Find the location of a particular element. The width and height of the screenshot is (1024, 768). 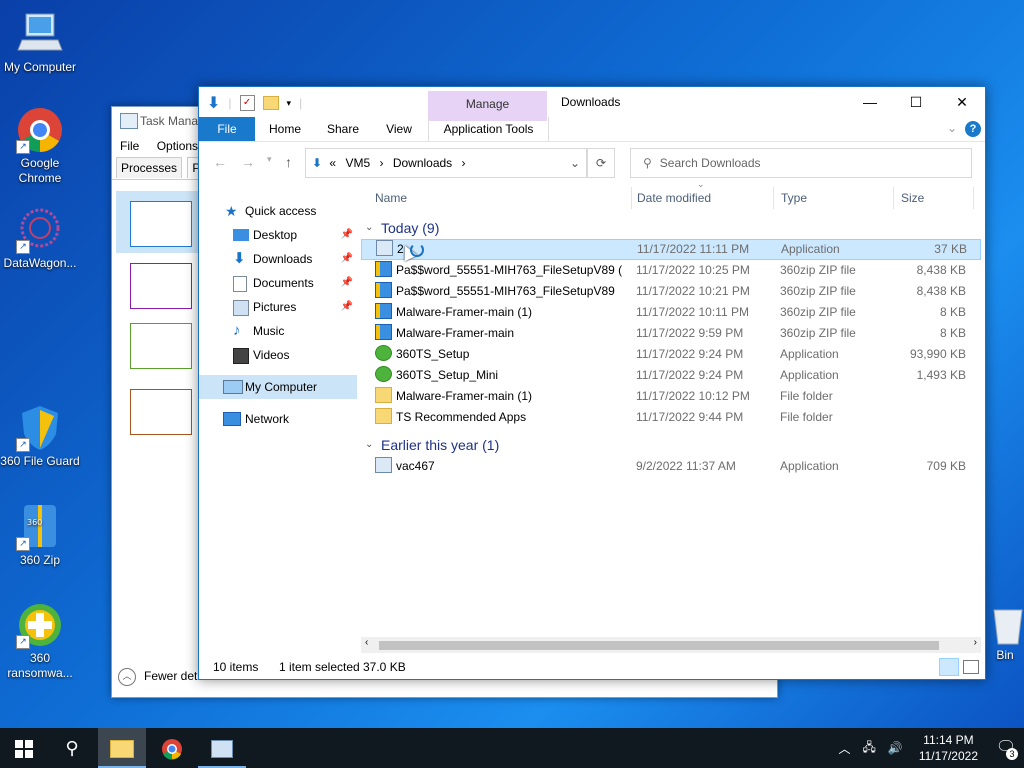

customize-dropdown-icon: ▾ is located at coordinates (289, 103).